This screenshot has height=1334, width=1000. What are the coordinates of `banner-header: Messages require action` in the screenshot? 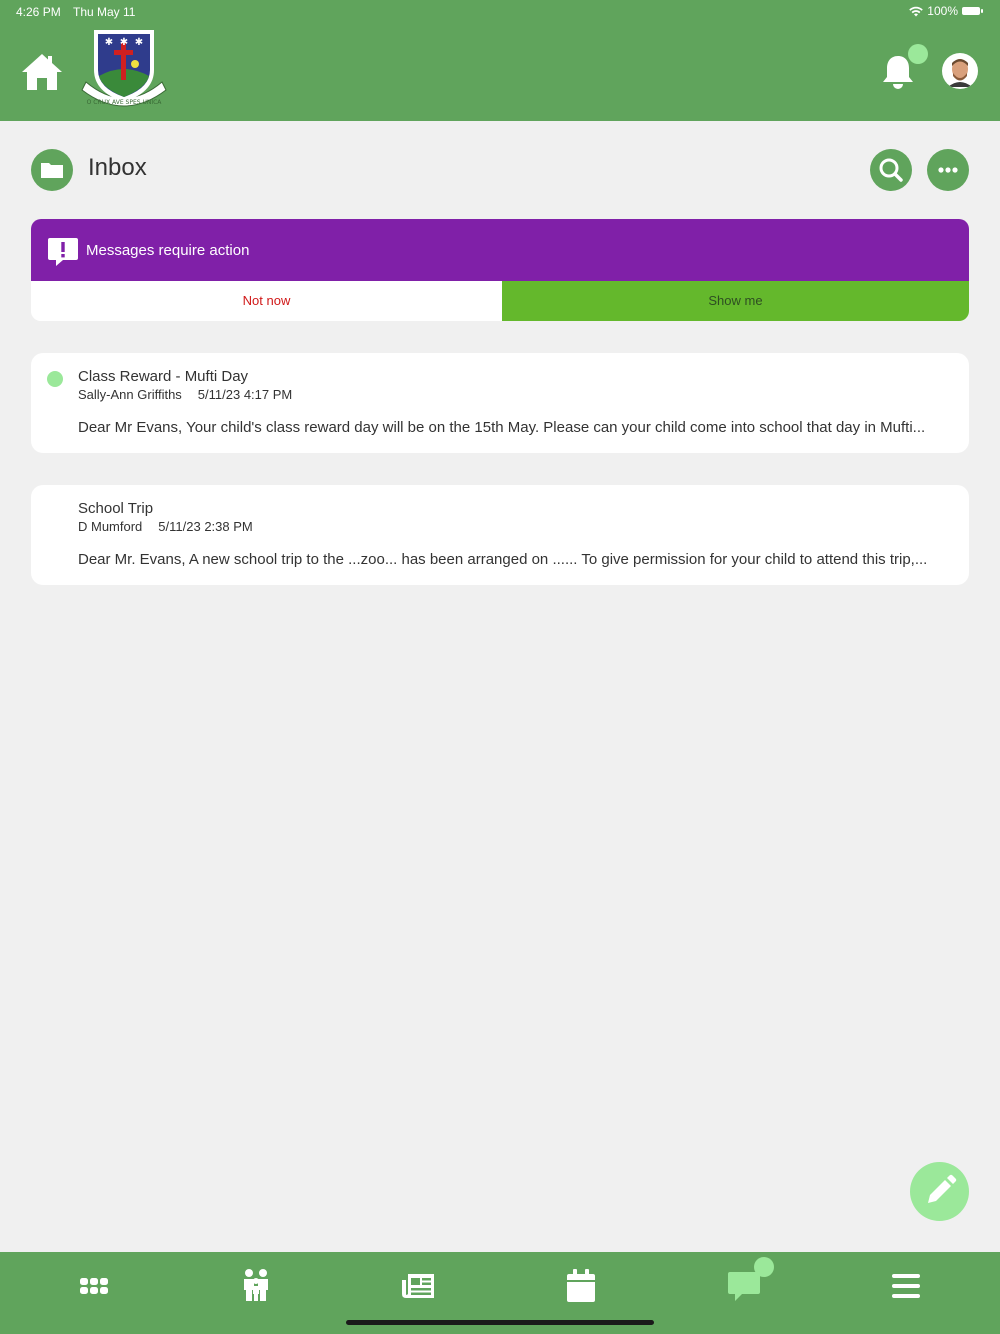 It's located at (500, 250).